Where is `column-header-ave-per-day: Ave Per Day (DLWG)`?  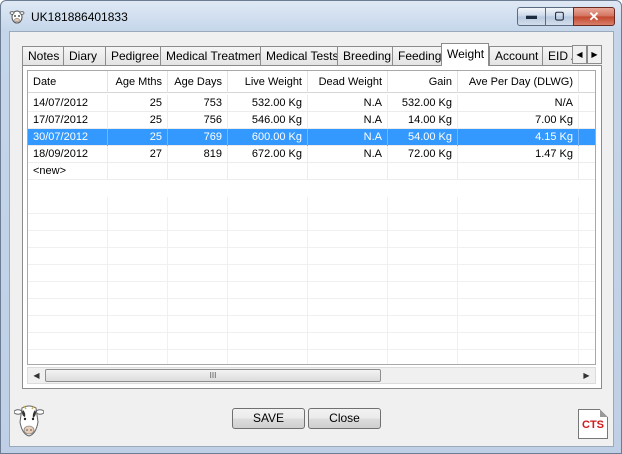 column-header-ave-per-day: Ave Per Day (DLWG) is located at coordinates (518, 82).